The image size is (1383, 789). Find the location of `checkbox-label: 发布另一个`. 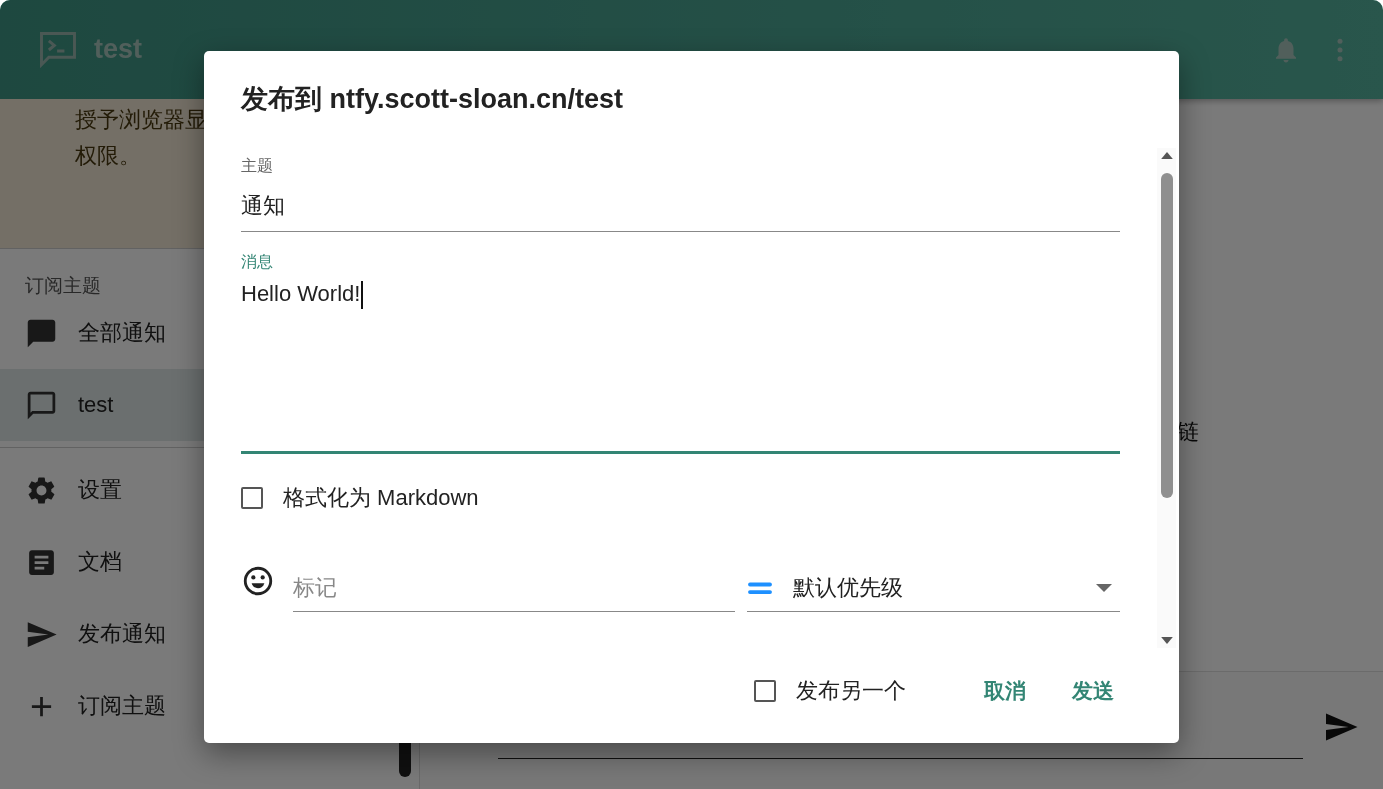

checkbox-label: 发布另一个 is located at coordinates (851, 690).